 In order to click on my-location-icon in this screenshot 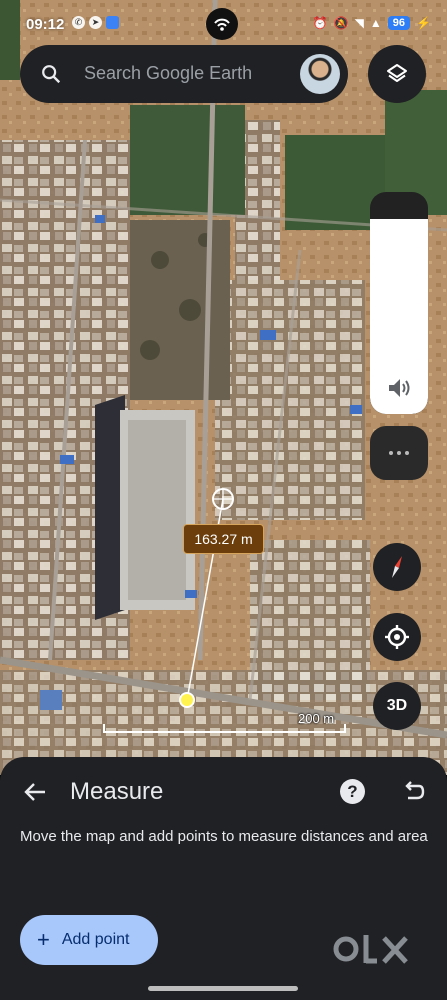, I will do `click(397, 637)`.